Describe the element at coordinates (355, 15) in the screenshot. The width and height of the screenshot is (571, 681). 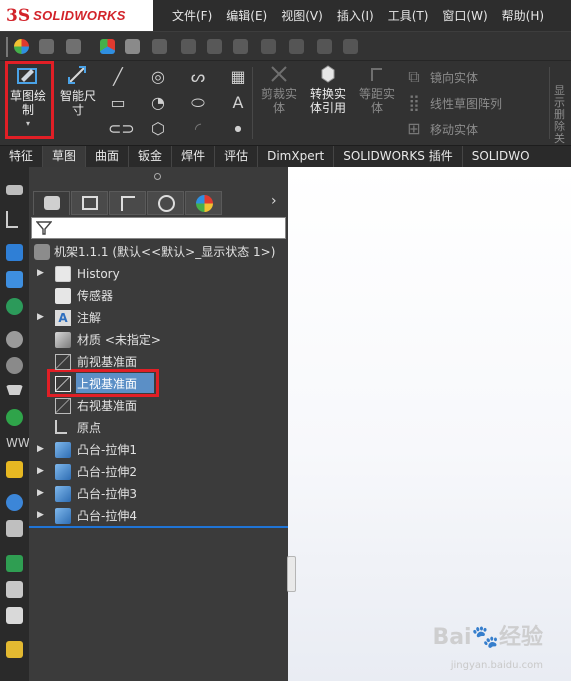
I see `menu-insert: 插入(I)` at that location.